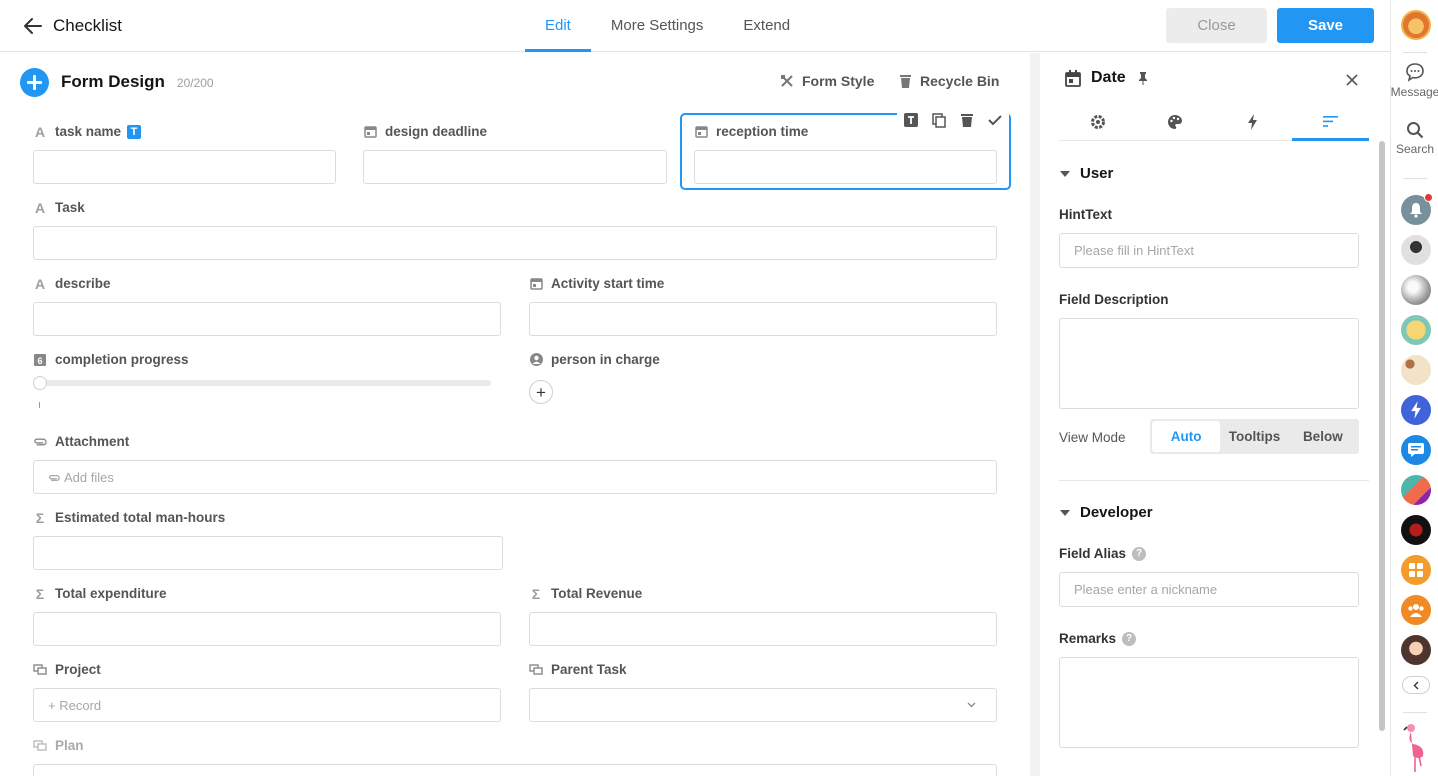  Describe the element at coordinates (1209, 589) in the screenshot. I see `field-alias-input: Please enter a nickname` at that location.